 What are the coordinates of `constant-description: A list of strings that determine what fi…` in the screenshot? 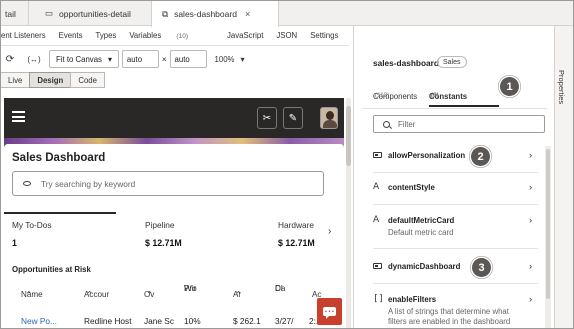 It's located at (449, 317).